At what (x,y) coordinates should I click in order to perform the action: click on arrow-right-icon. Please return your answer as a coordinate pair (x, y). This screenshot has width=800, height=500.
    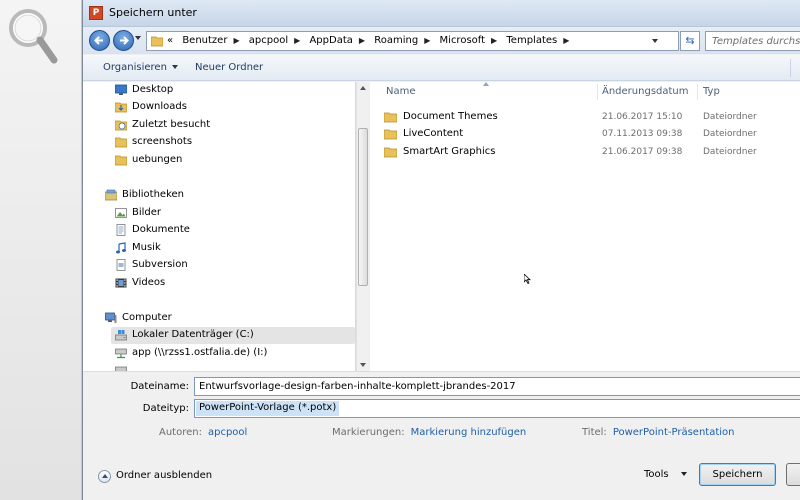
    Looking at the image, I should click on (124, 40).